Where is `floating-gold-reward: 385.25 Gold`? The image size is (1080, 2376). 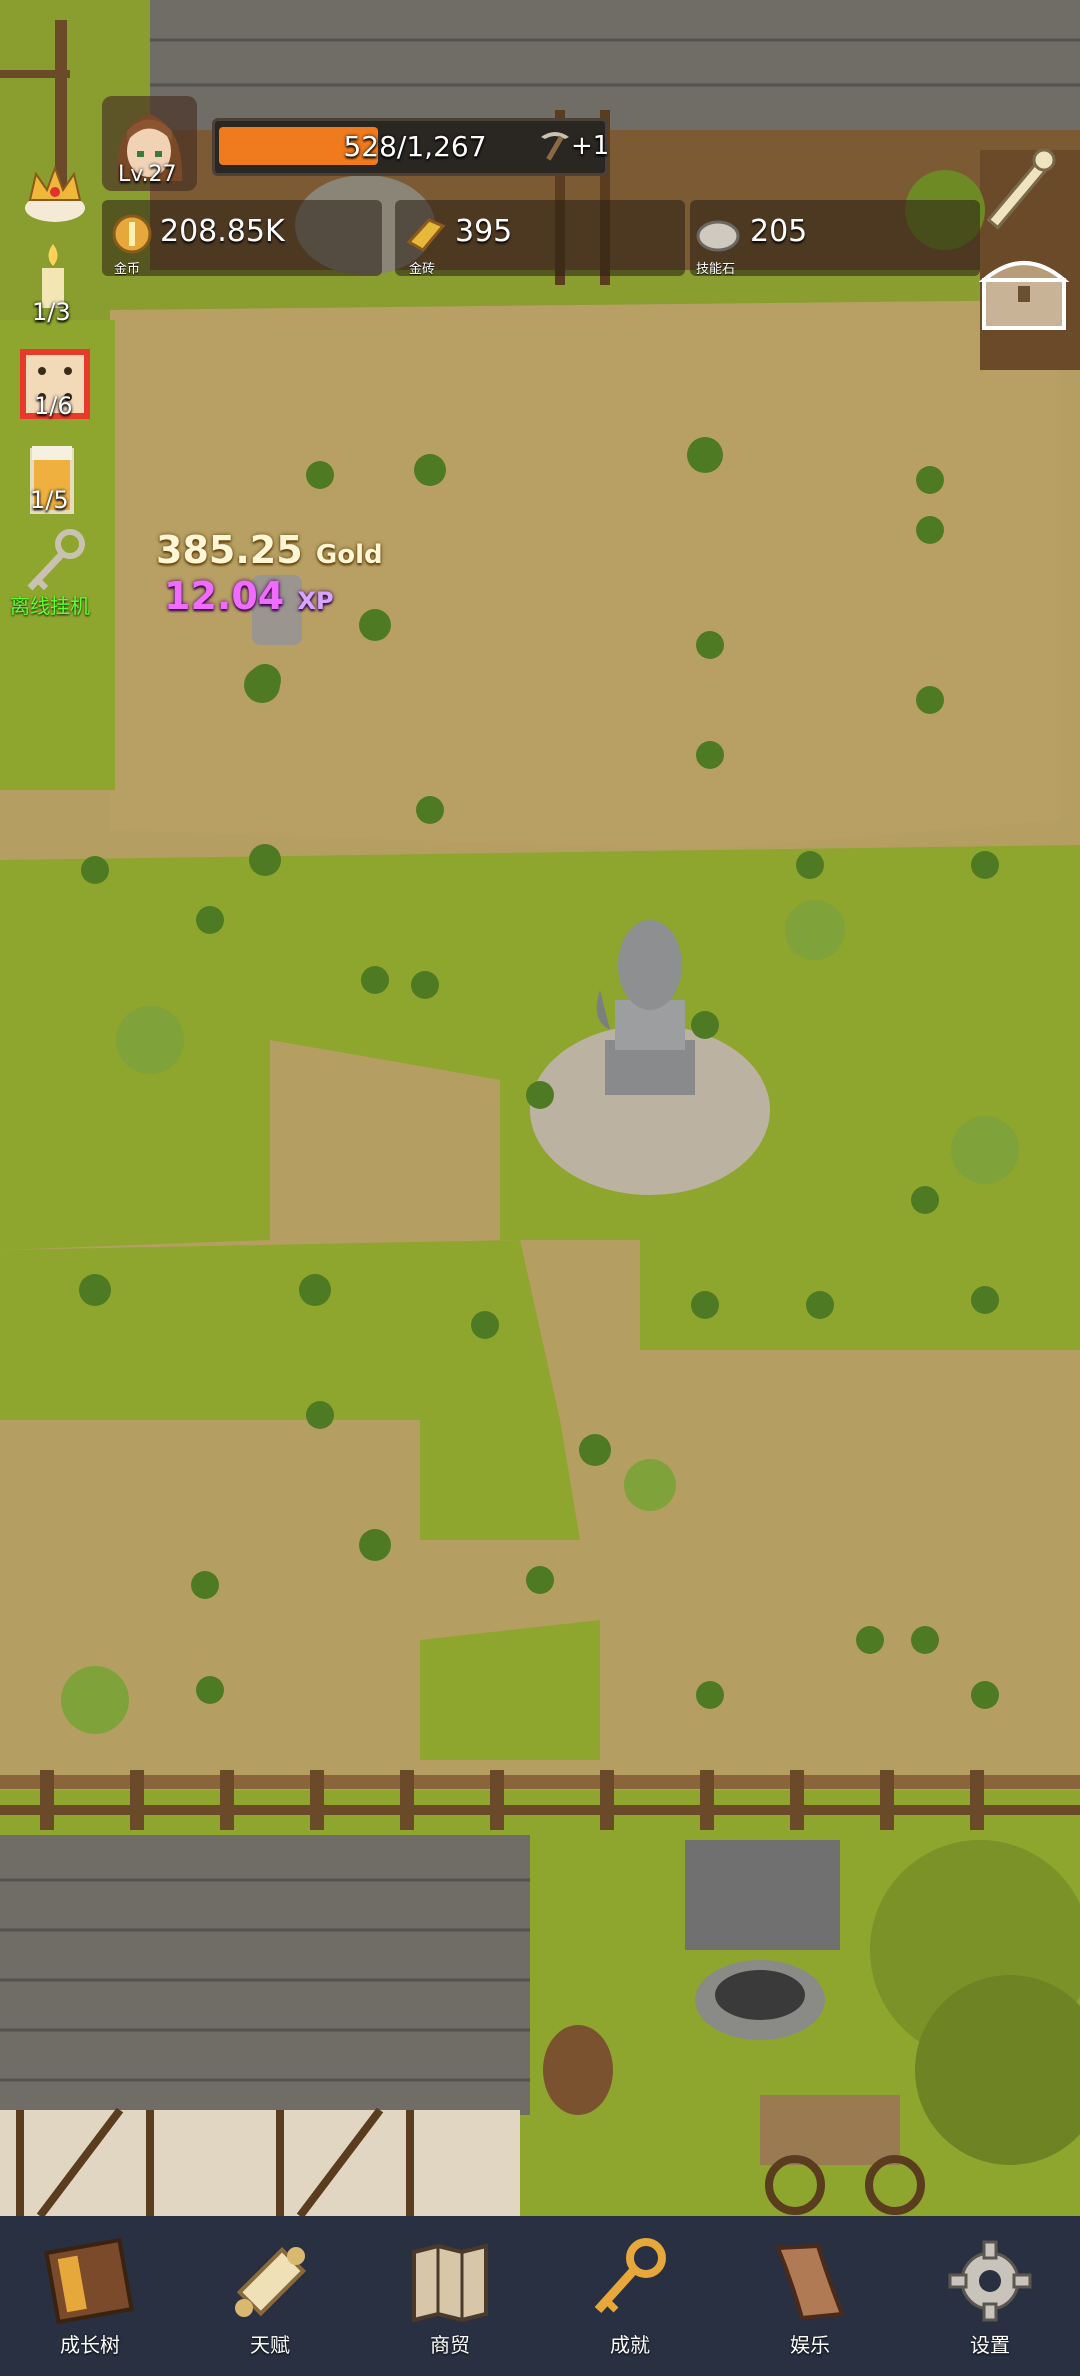 floating-gold-reward: 385.25 Gold is located at coordinates (269, 550).